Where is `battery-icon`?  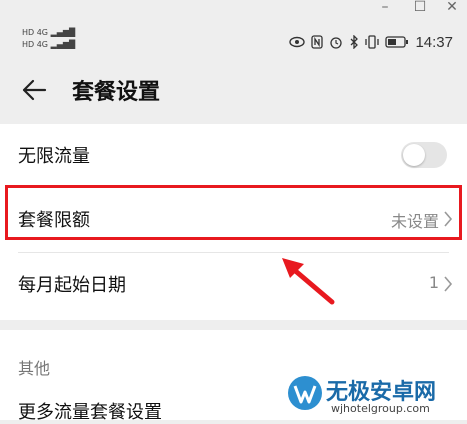
battery-icon is located at coordinates (397, 42).